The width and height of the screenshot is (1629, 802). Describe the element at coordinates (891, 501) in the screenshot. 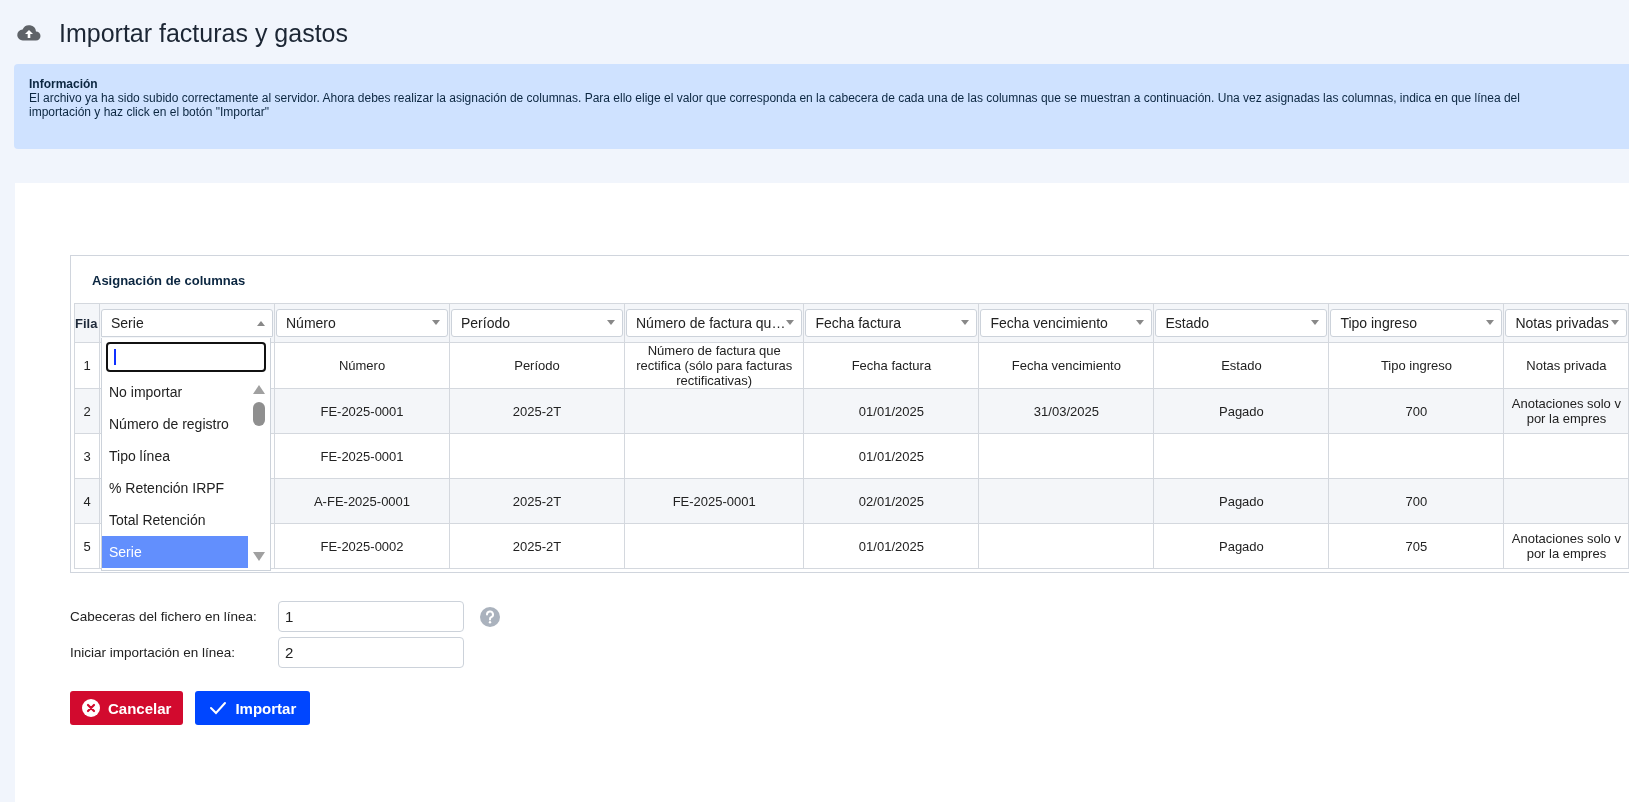

I see `table-cell: 02/01/2025` at that location.